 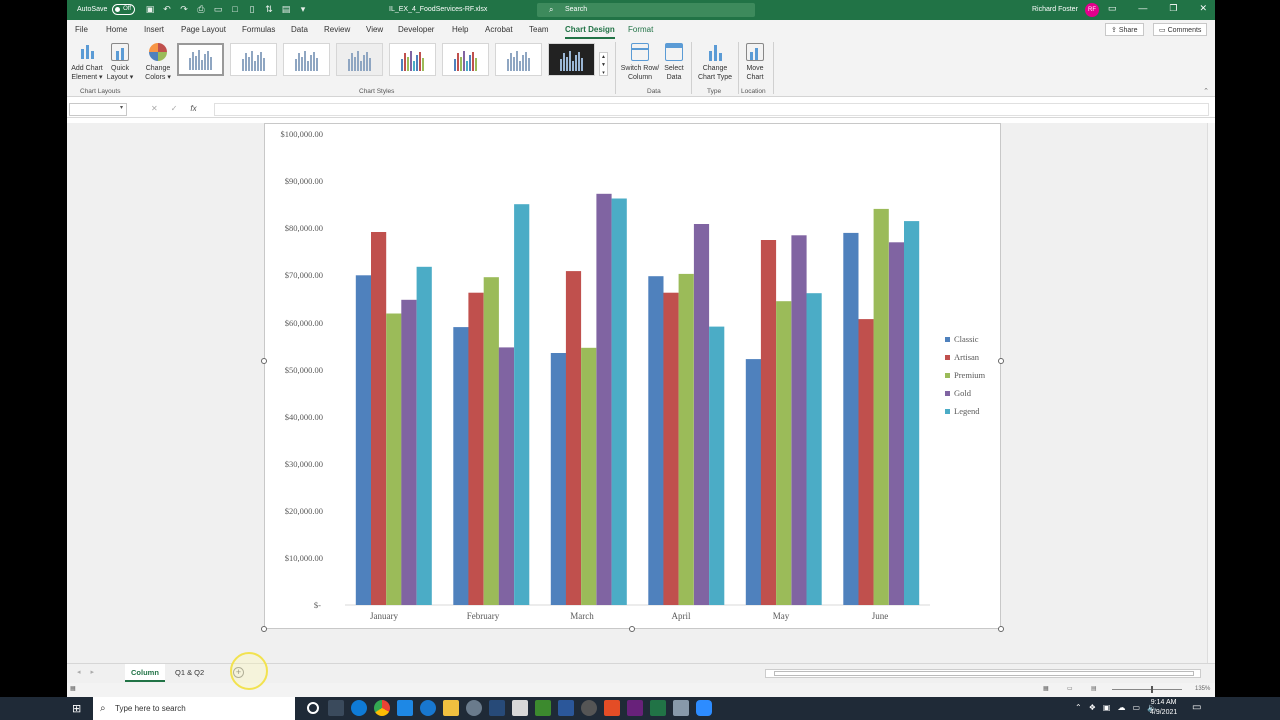 I want to click on normal-view-icon: ▦, so click(x=1046, y=688).